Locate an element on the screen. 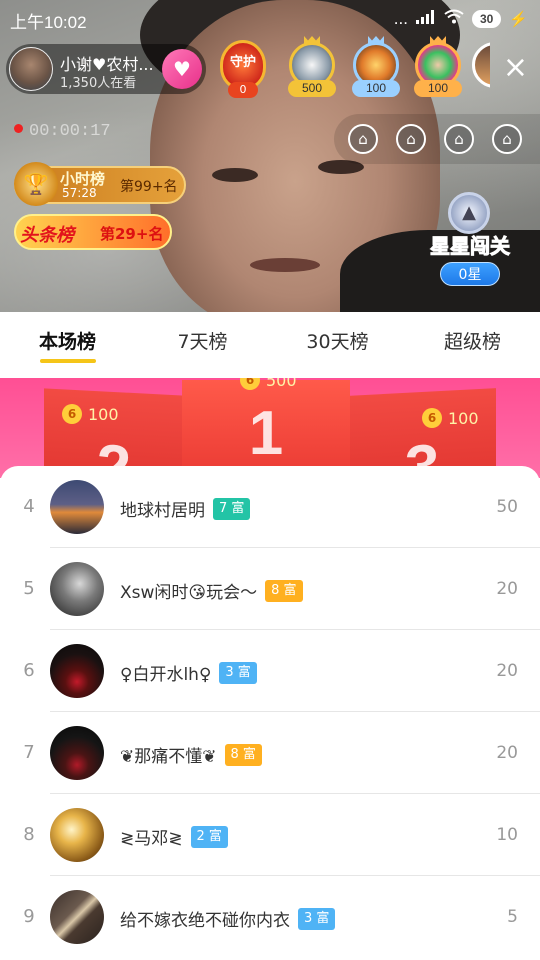 This screenshot has width=540, height=960. user-name: ≷马邓≷ is located at coordinates (151, 839).